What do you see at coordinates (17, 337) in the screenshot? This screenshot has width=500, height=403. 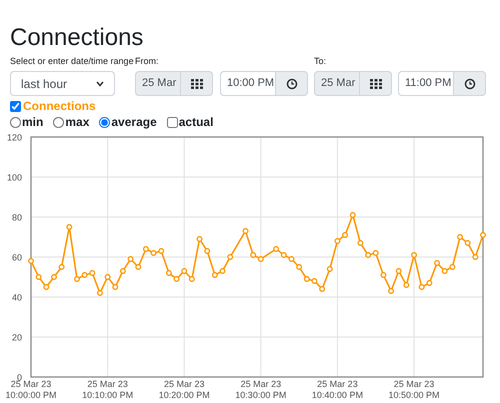 I see `y-tick-label: 20` at bounding box center [17, 337].